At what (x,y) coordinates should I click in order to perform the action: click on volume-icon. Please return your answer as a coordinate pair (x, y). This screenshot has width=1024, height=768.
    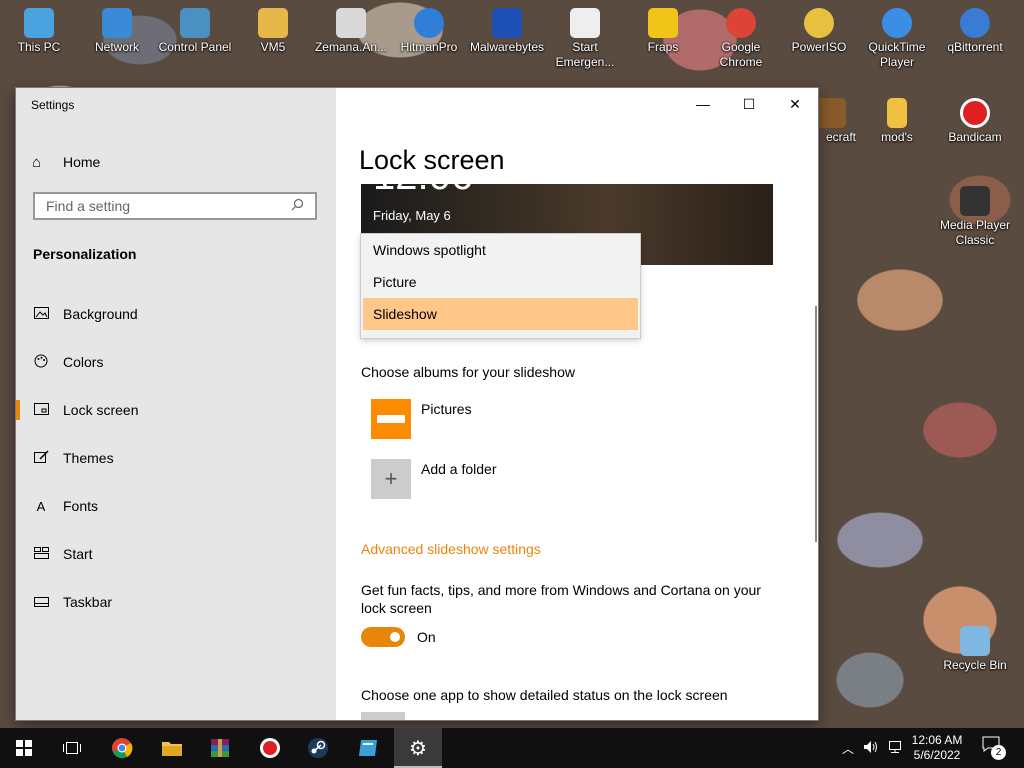
    Looking at the image, I should click on (871, 748).